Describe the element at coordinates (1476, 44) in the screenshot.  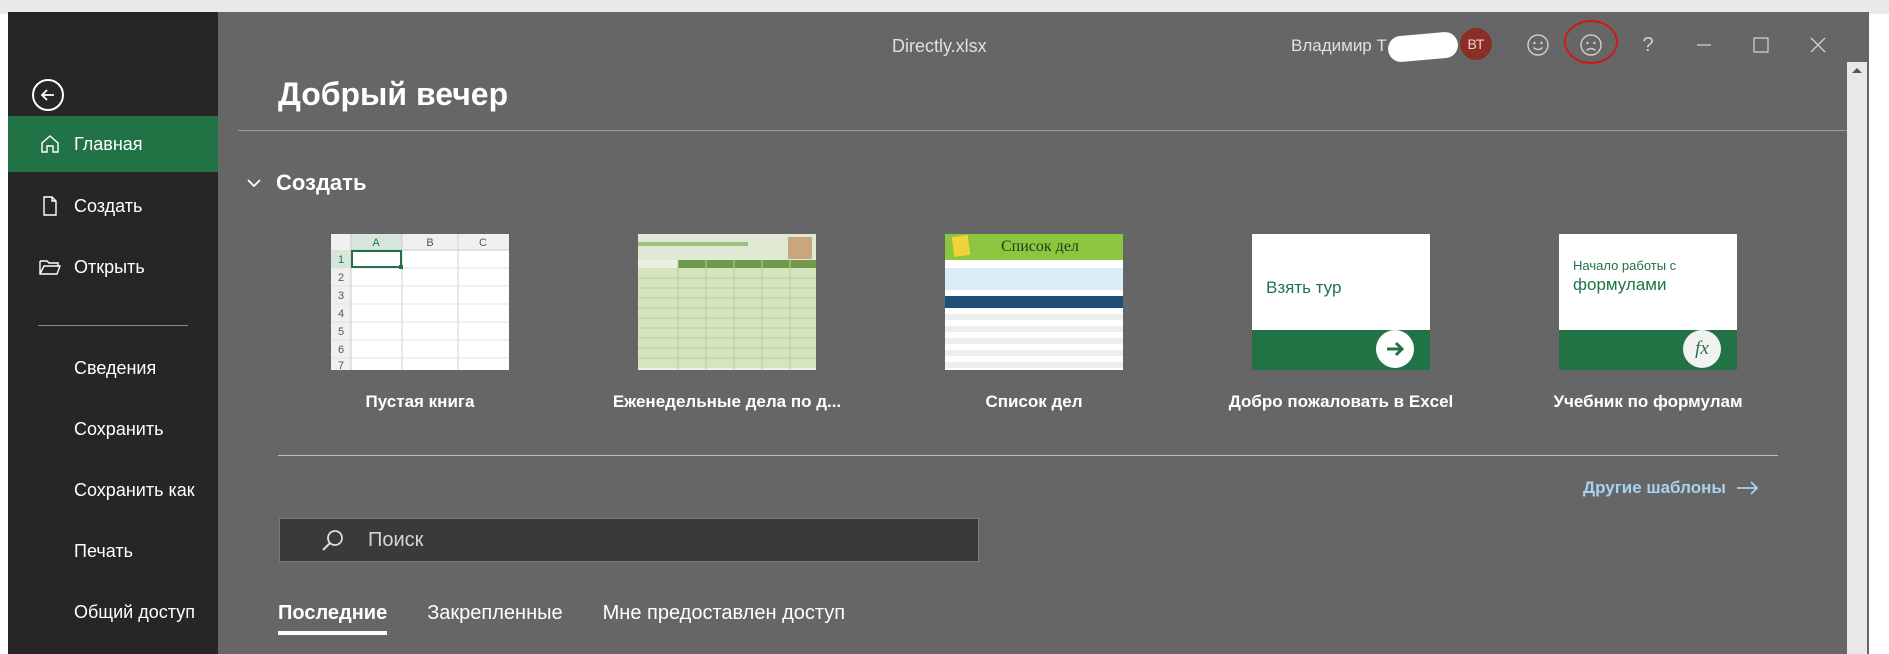
I see `avatar: ВТ` at that location.